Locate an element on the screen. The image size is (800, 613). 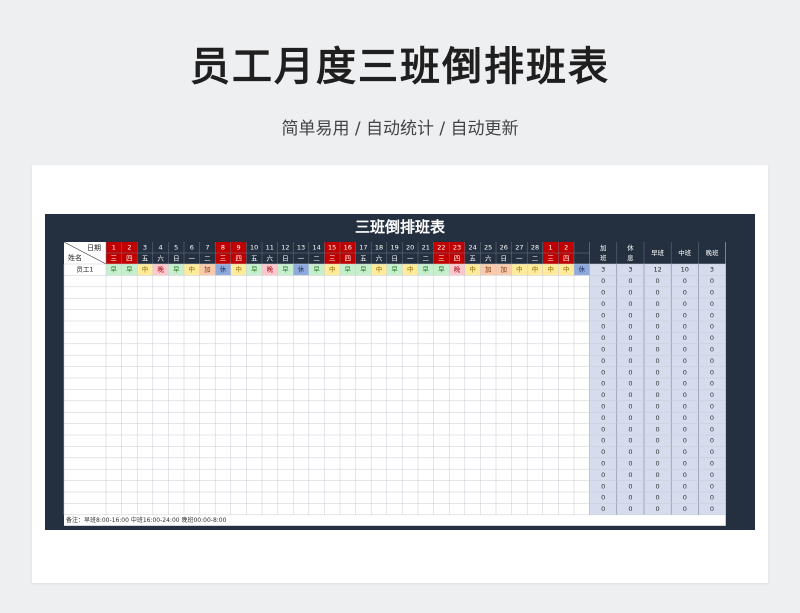
summary-header-label: 加 is located at coordinates (603, 247).